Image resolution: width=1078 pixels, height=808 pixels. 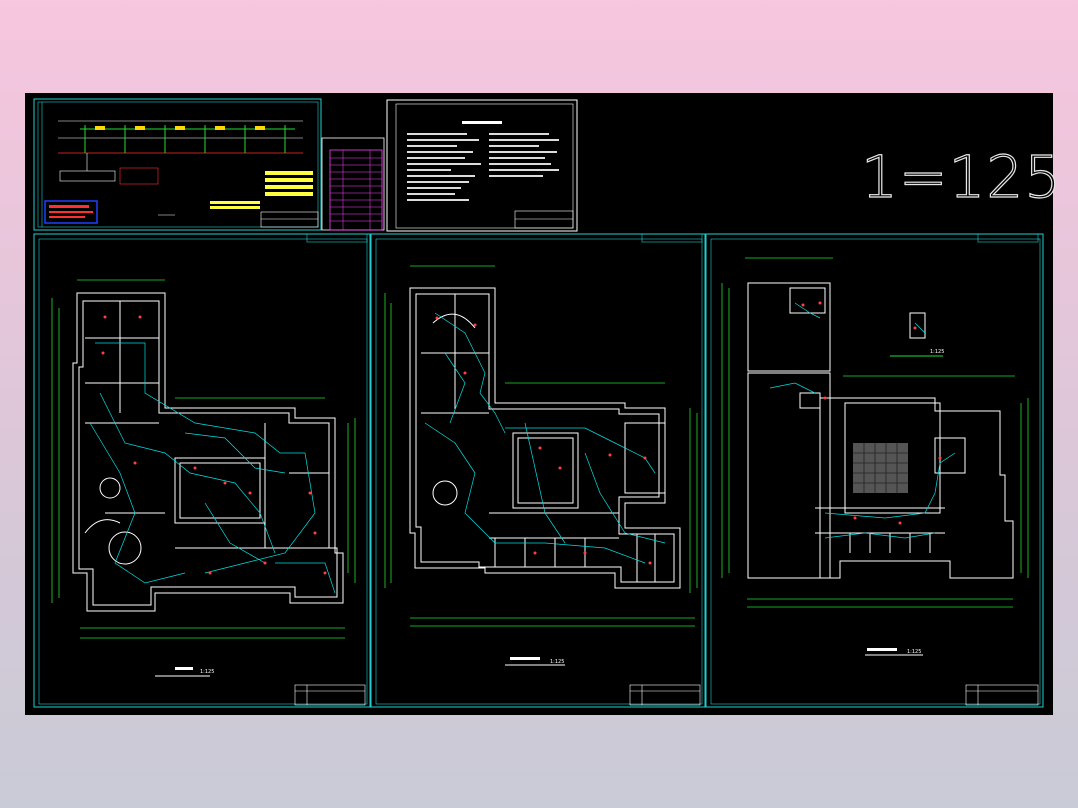 What do you see at coordinates (557, 662) in the screenshot?
I see `sheet2-caption: 1:125` at bounding box center [557, 662].